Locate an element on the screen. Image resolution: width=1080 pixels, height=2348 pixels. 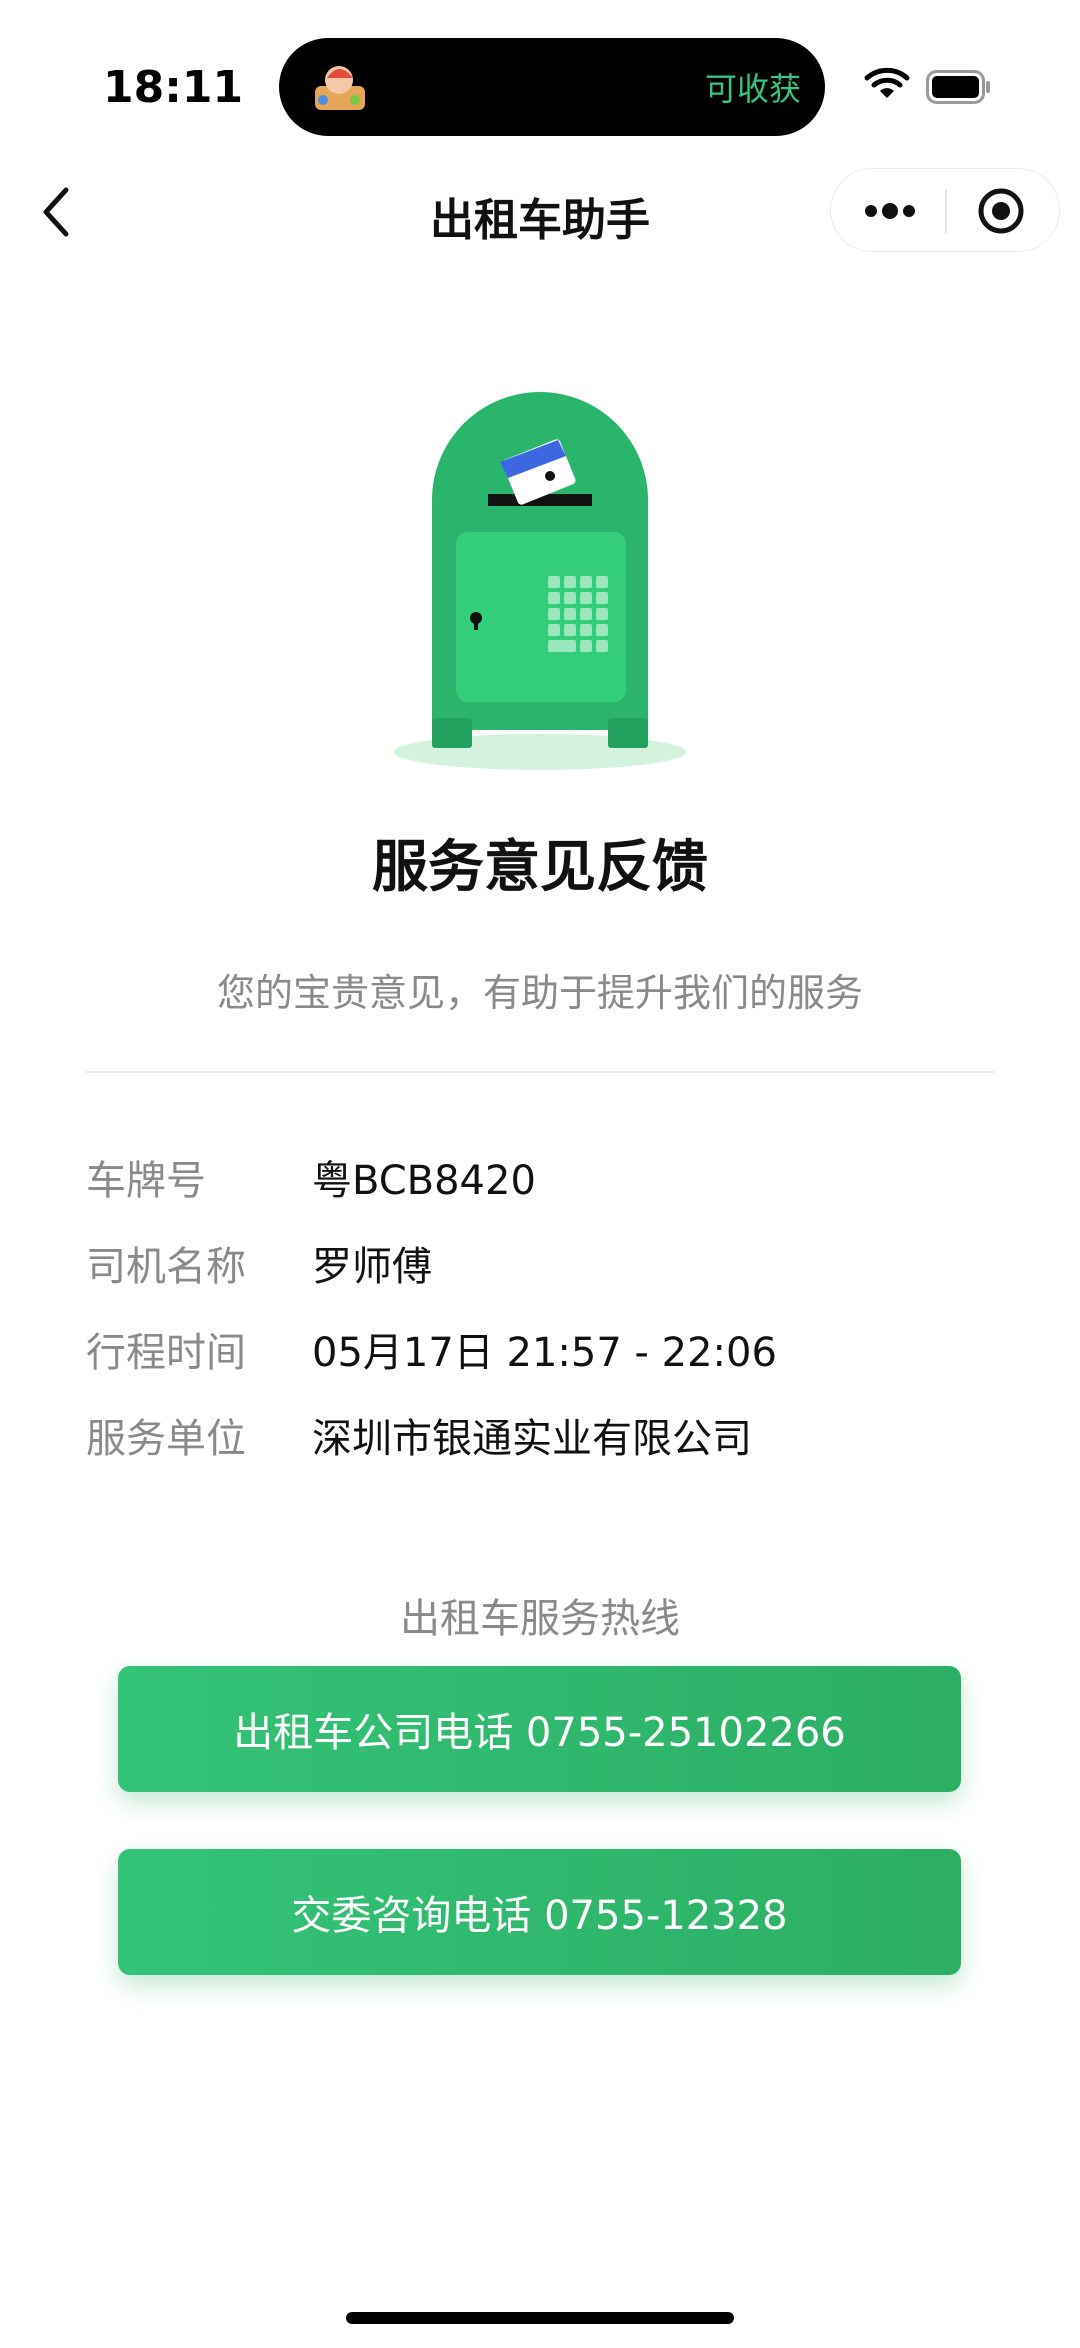
mailbox-icon is located at coordinates (540, 581).